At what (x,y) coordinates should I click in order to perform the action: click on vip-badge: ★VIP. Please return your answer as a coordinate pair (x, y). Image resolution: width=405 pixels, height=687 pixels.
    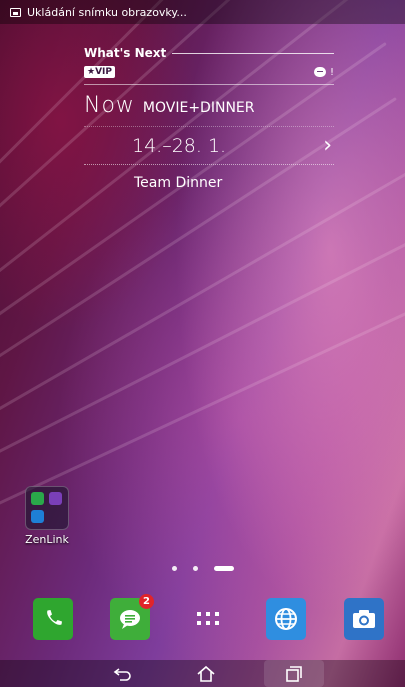
    Looking at the image, I should click on (99, 72).